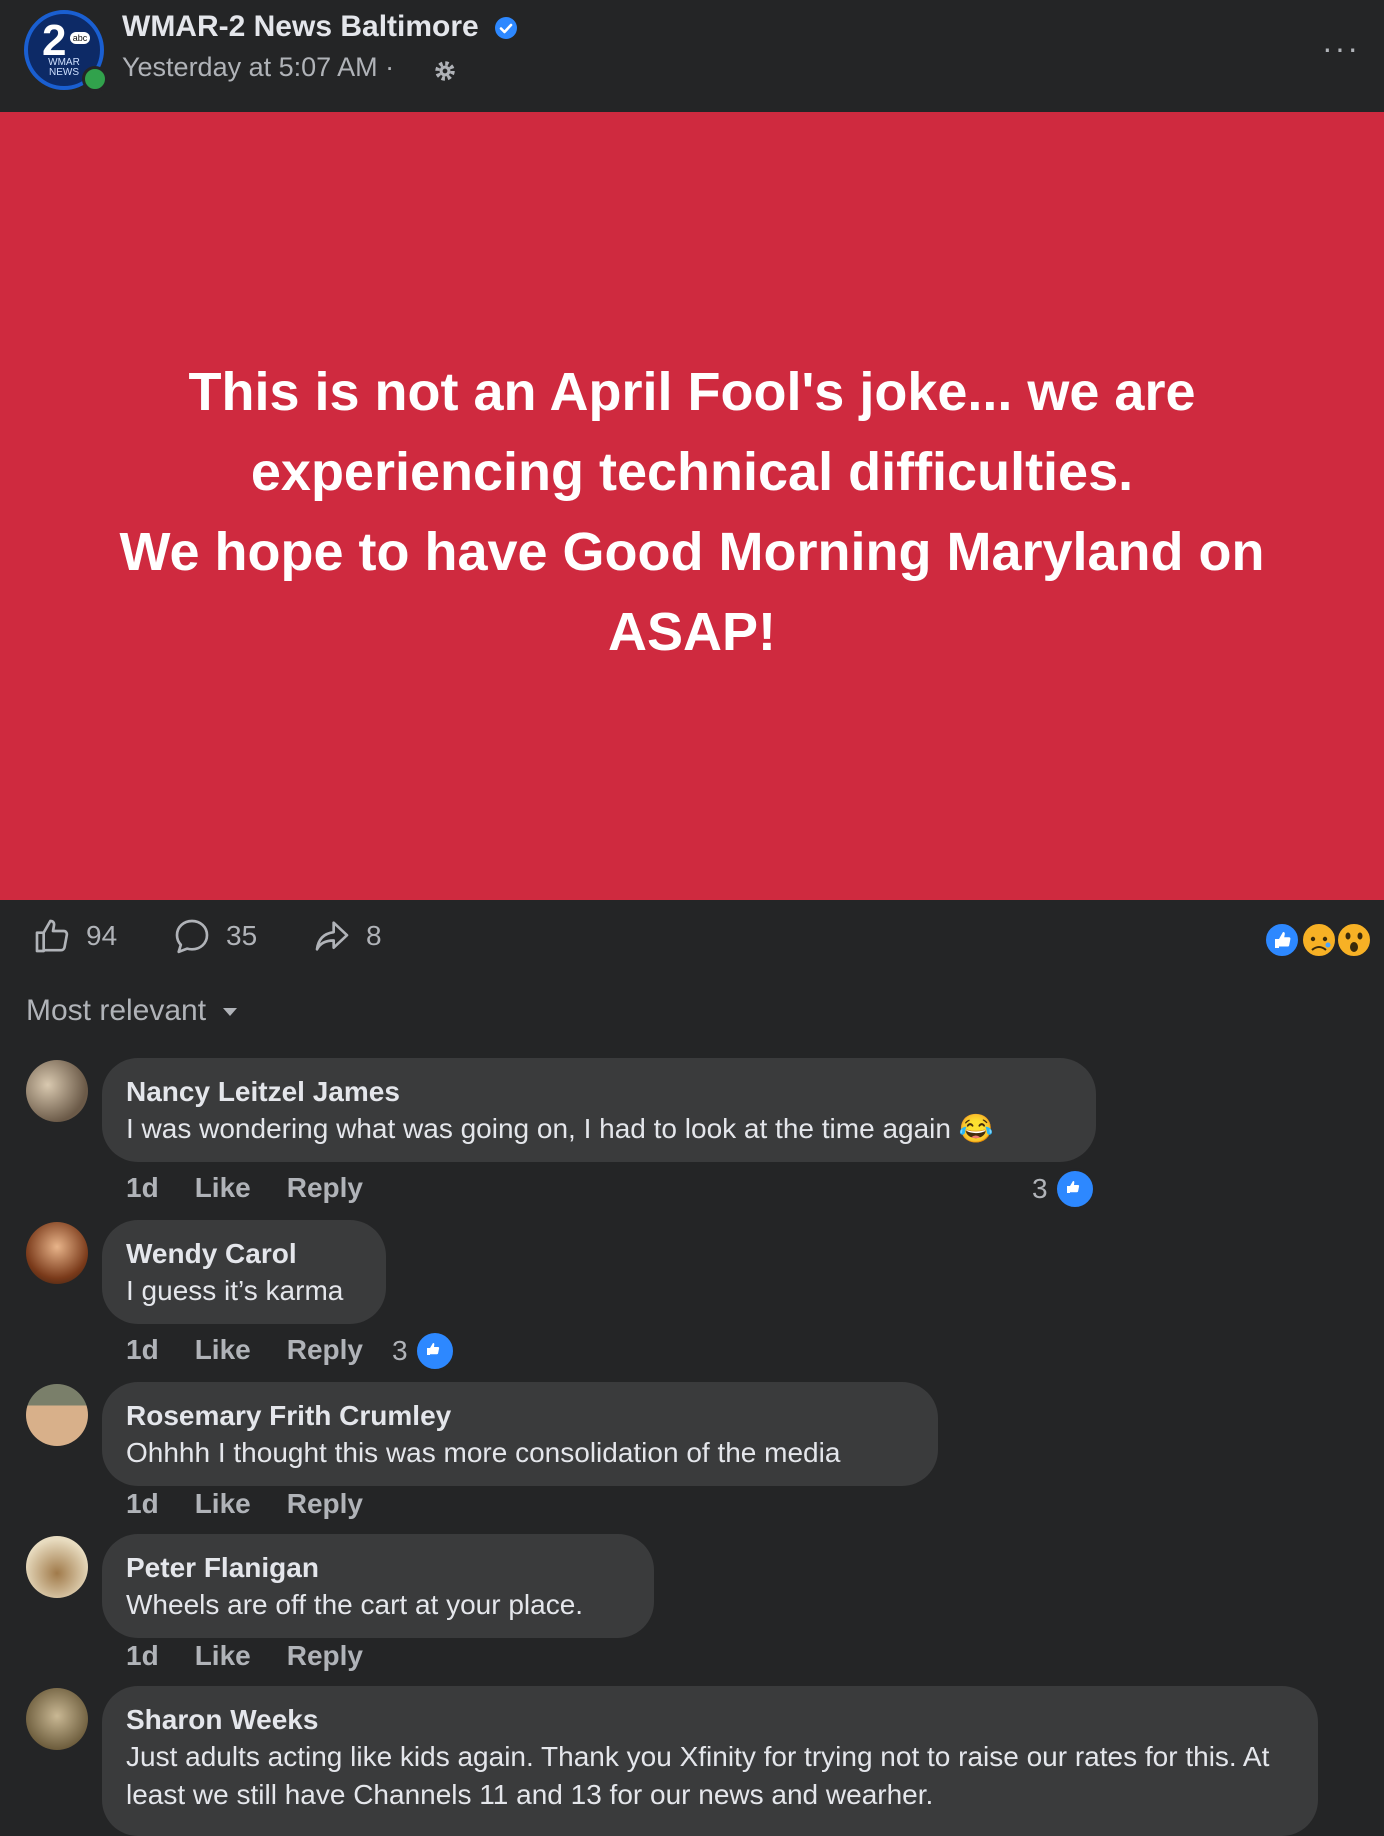  I want to click on abc-logo: abc, so click(80, 38).